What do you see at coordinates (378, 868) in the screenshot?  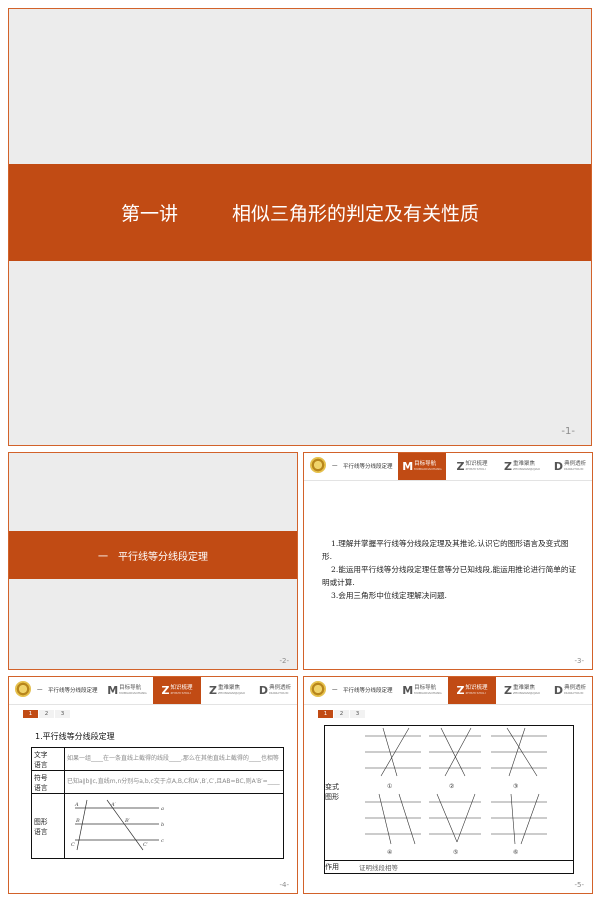 I see `use-text: 证明线段相等` at bounding box center [378, 868].